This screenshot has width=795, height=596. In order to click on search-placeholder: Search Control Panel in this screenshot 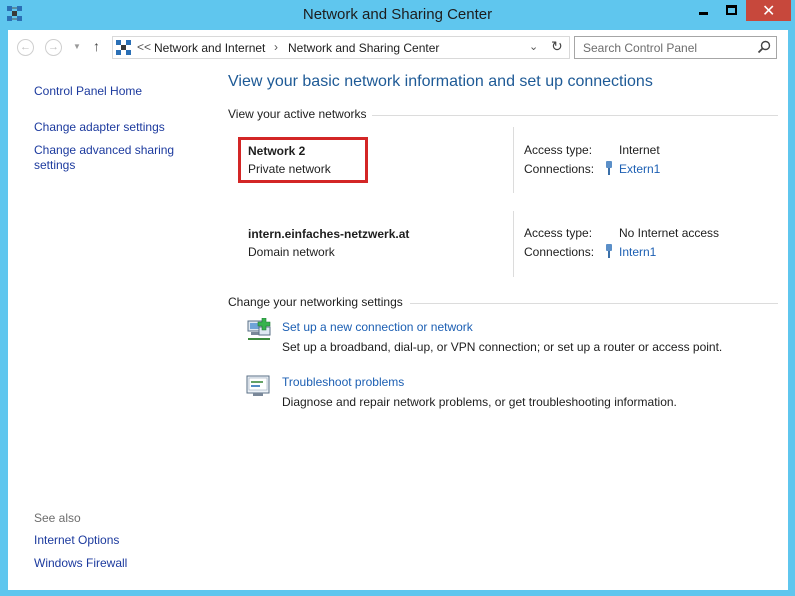, I will do `click(640, 48)`.